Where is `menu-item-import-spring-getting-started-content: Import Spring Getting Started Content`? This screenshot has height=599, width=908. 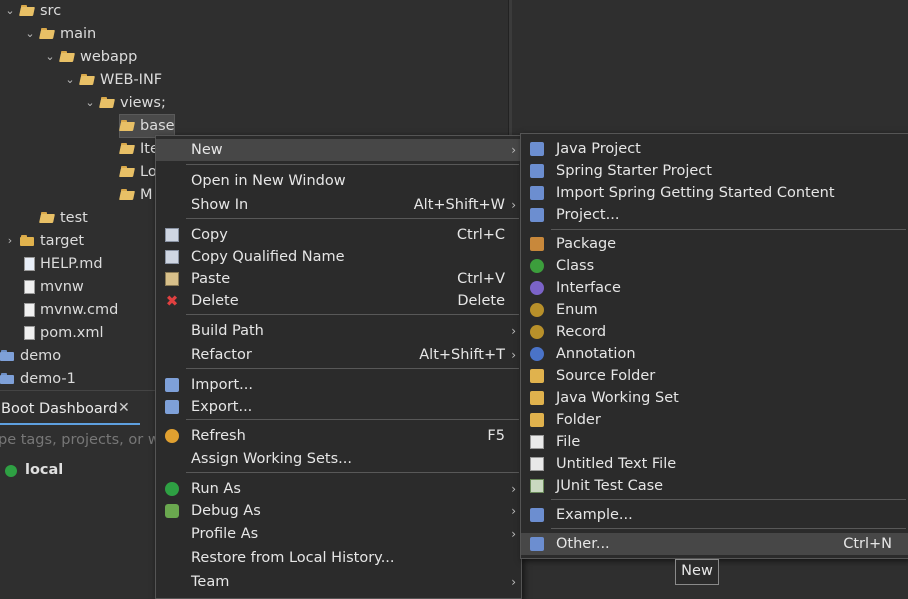
menu-item-import-spring-getting-started-content: Import Spring Getting Started Content is located at coordinates (714, 193).